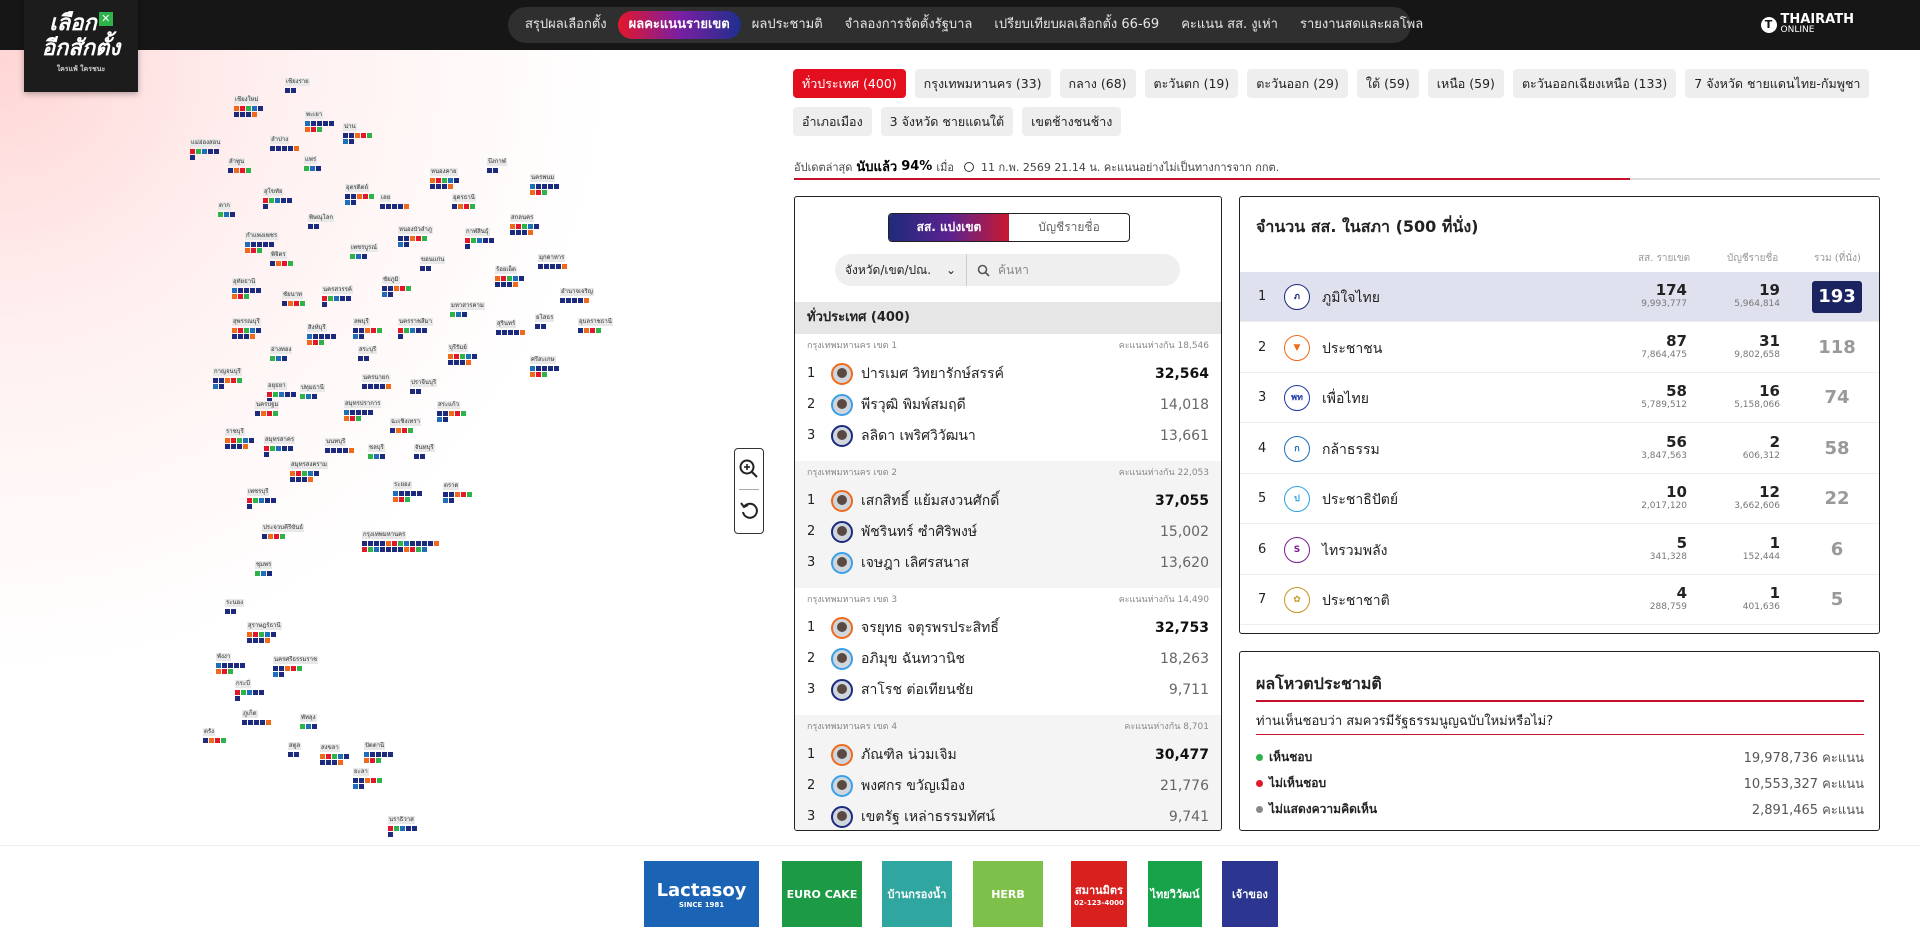 The height and width of the screenshot is (939, 1920). Describe the element at coordinates (426, 383) in the screenshot. I see `map-province: ปราจีนบุรี` at that location.